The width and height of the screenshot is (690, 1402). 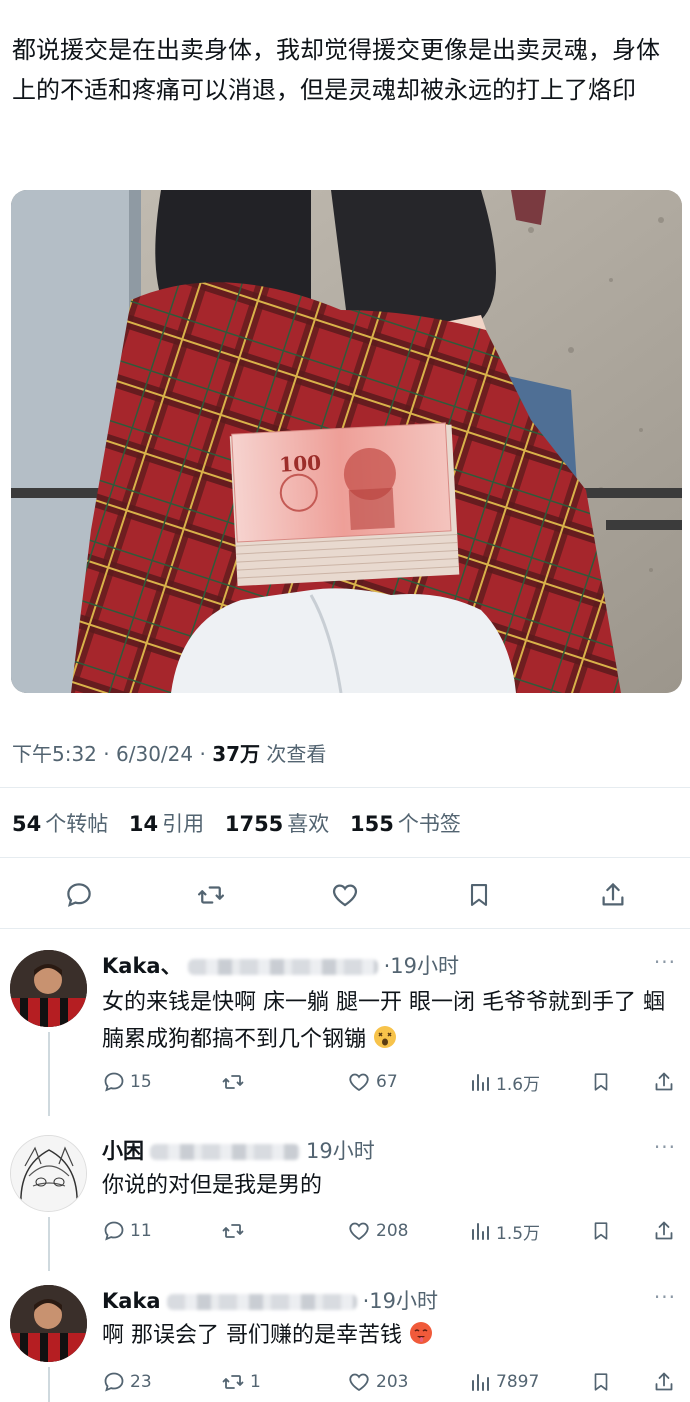 I want to click on reply-button: 23, so click(x=127, y=1382).